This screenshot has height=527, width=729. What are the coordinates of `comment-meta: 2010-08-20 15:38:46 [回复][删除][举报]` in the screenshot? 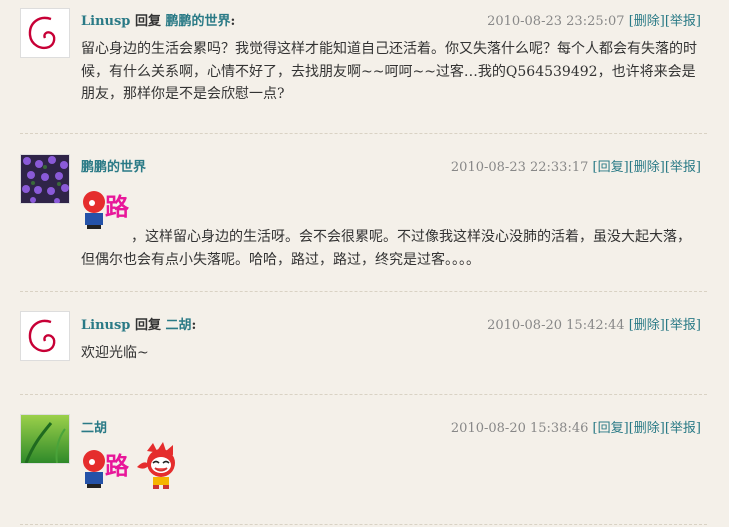 It's located at (576, 426).